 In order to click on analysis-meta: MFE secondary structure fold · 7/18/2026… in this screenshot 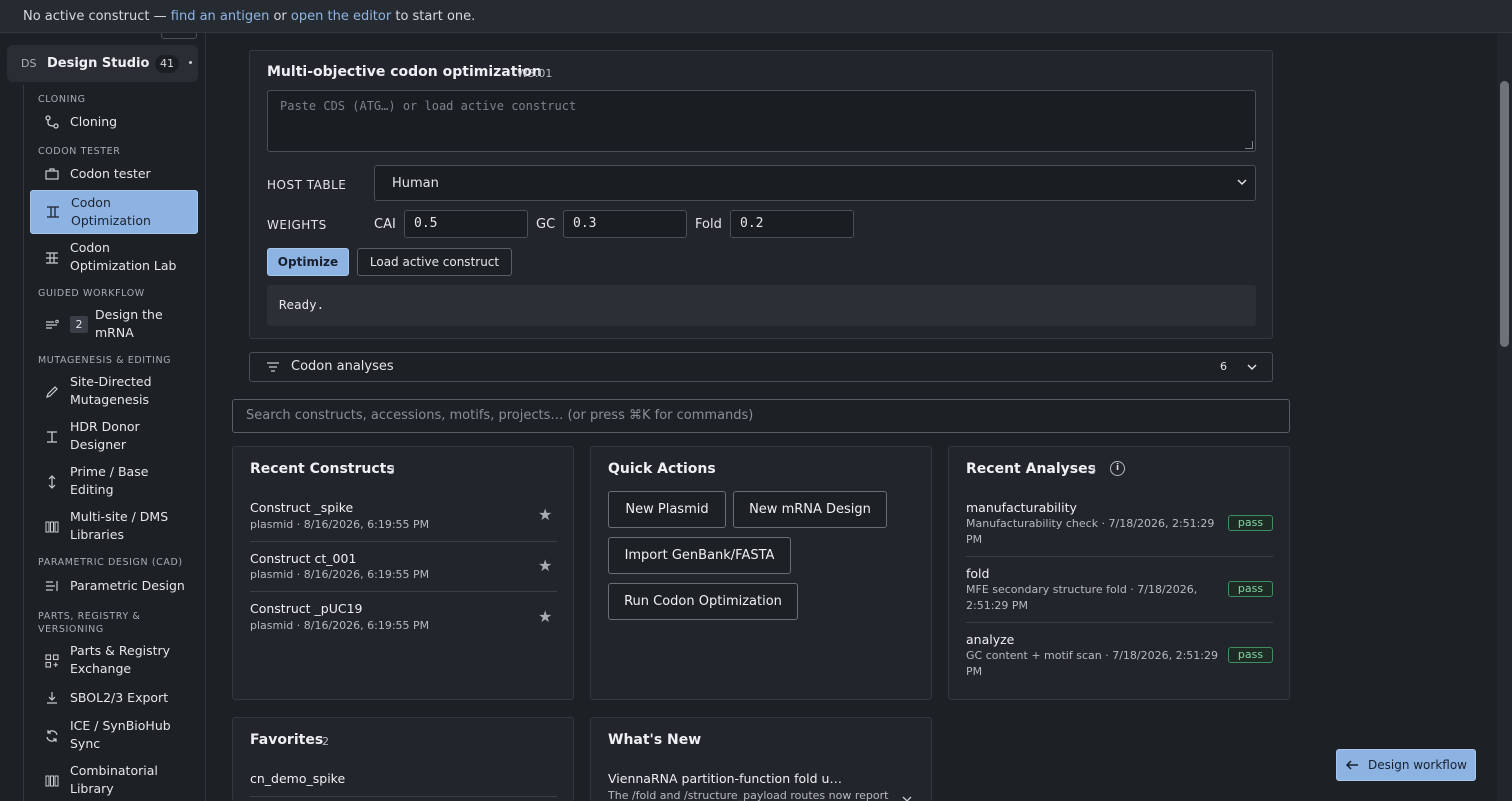, I will do `click(1082, 589)`.